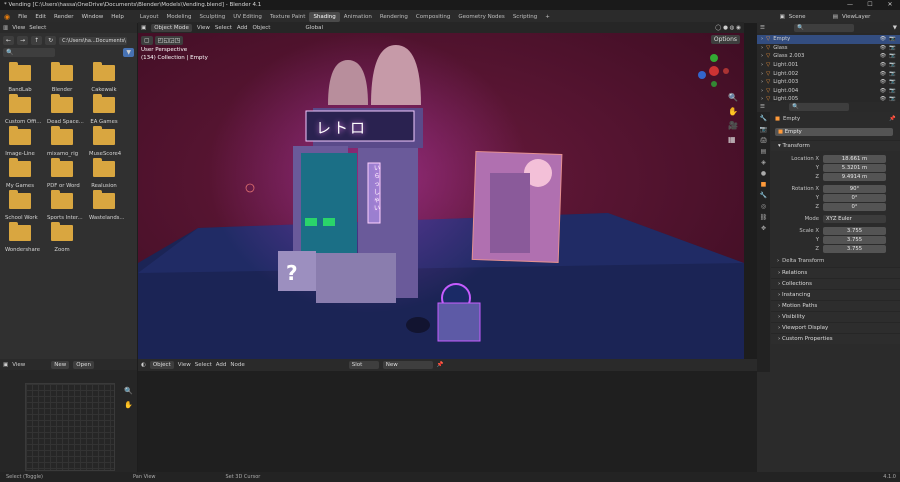 This screenshot has height=482, width=900. What do you see at coordinates (763, 162) in the screenshot?
I see `scene-tab-icon: ◈` at bounding box center [763, 162].